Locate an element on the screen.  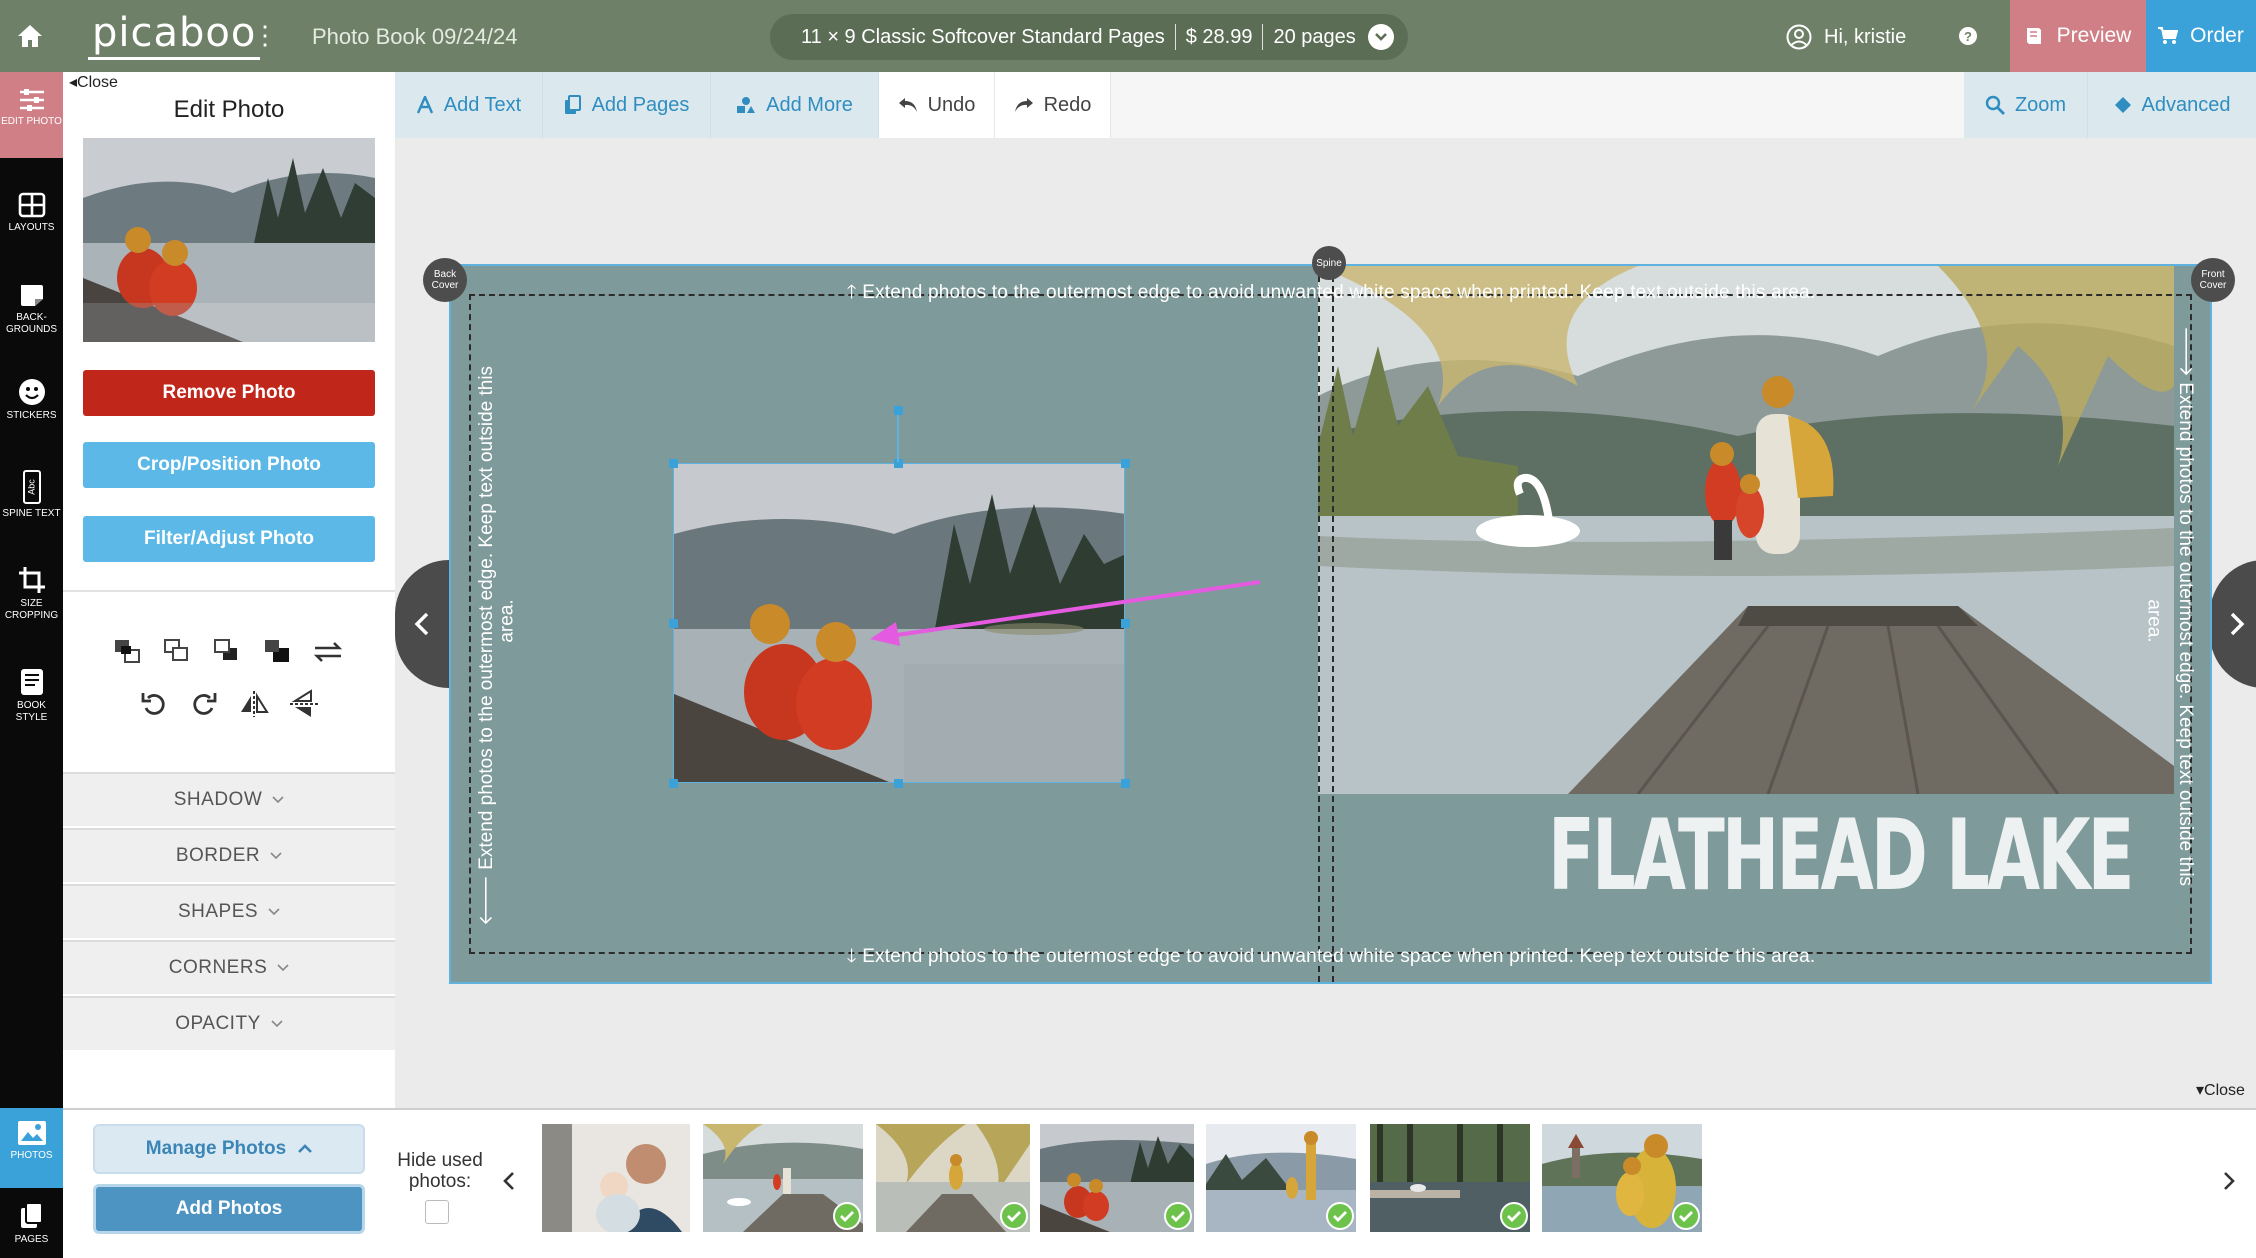
accordion-shapes: SHAPES is located at coordinates (229, 911).